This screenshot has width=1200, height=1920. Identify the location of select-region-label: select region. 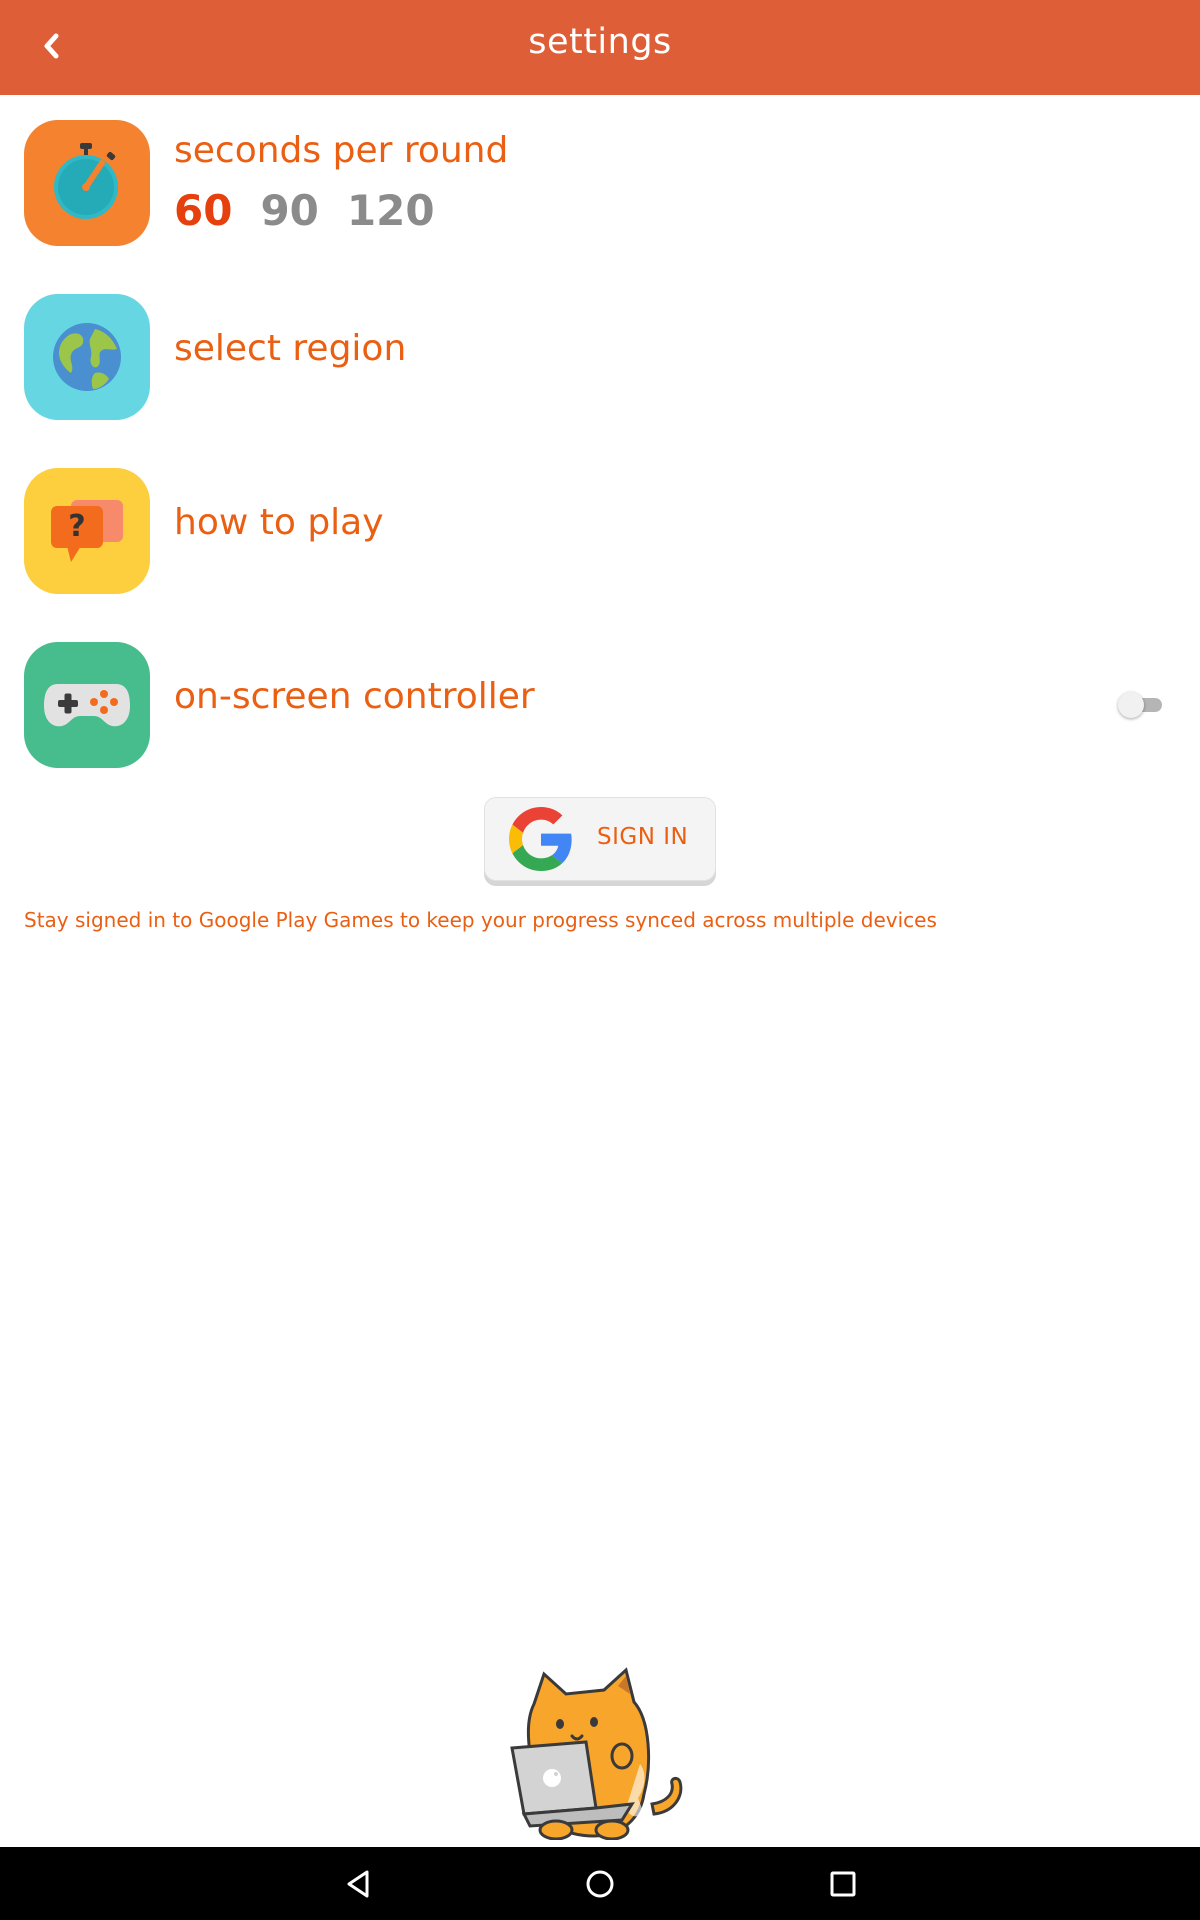
(290, 348).